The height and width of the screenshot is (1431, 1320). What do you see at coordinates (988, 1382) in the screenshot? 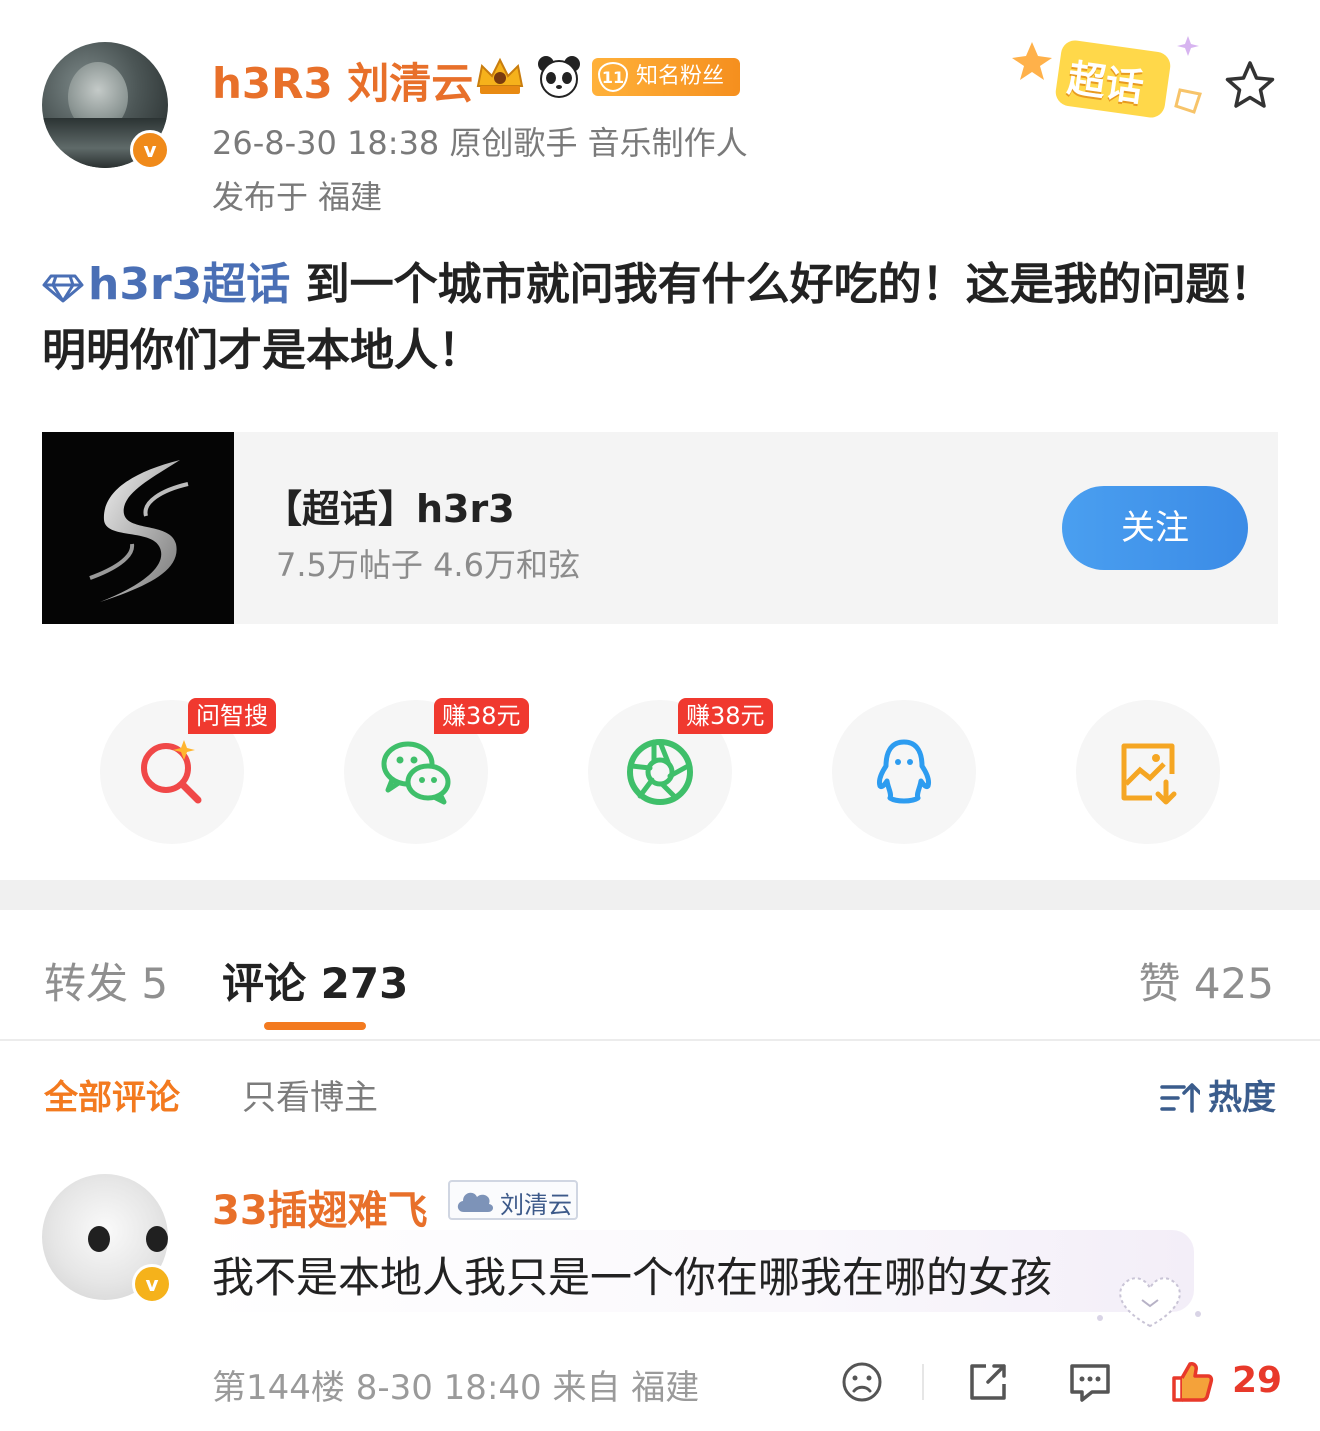
I see `share-icon` at bounding box center [988, 1382].